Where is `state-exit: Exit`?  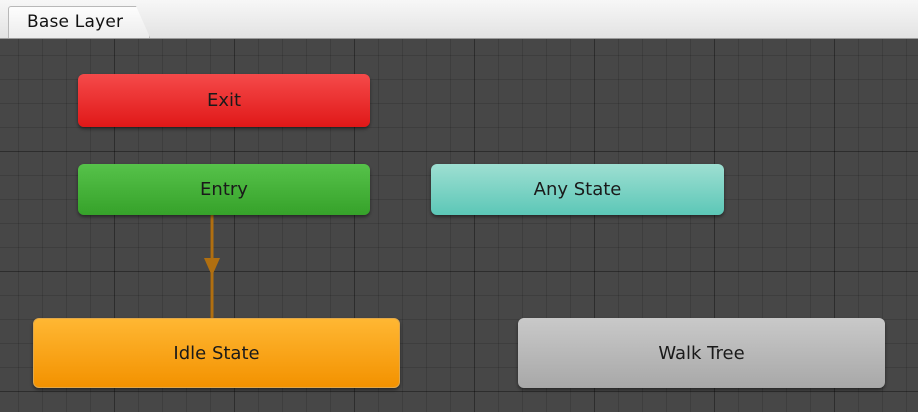 state-exit: Exit is located at coordinates (224, 100).